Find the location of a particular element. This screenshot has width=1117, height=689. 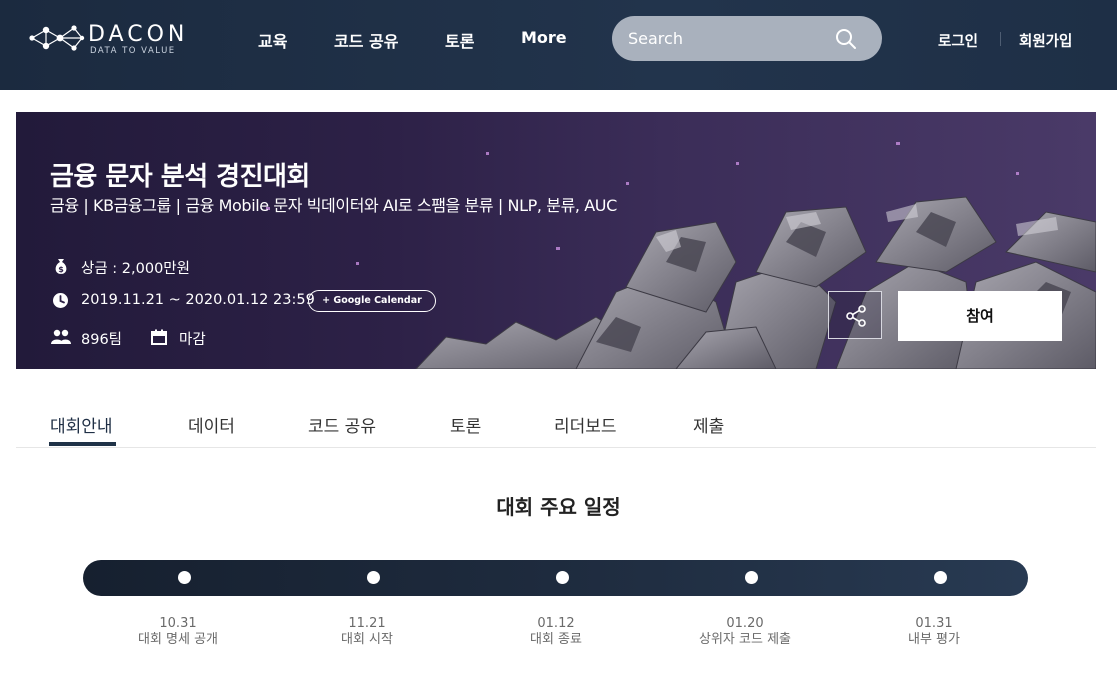

login-link: 로그인 is located at coordinates (958, 40).